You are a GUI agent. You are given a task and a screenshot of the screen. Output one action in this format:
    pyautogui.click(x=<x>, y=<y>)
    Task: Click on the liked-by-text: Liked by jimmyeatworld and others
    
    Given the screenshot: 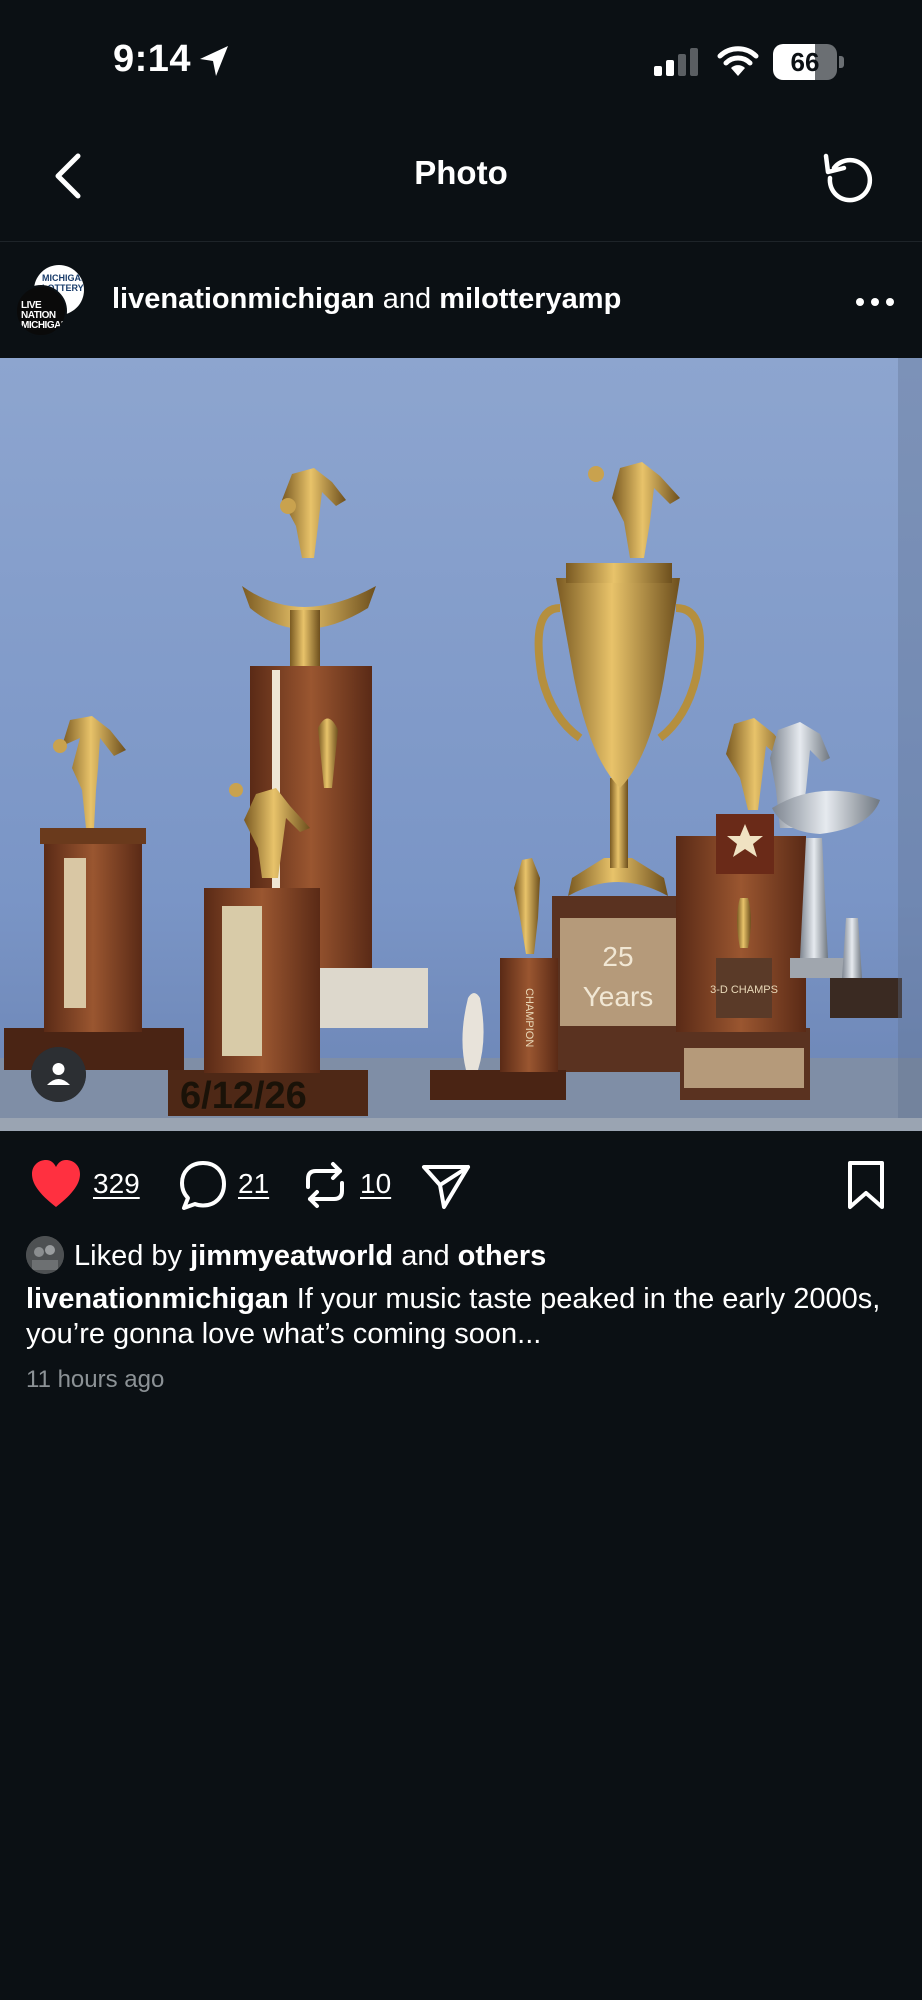 What is the action you would take?
    pyautogui.click(x=310, y=1256)
    